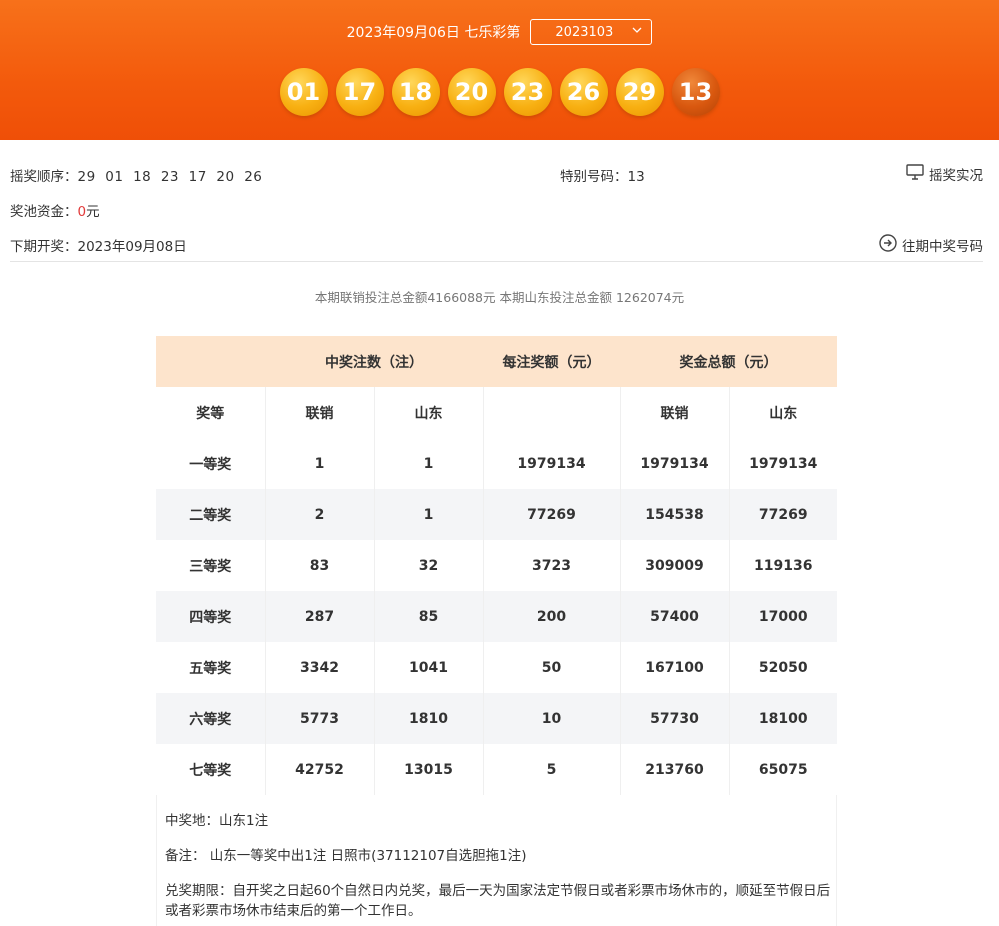 This screenshot has width=999, height=926. I want to click on table-cell: 三等奖, so click(211, 565).